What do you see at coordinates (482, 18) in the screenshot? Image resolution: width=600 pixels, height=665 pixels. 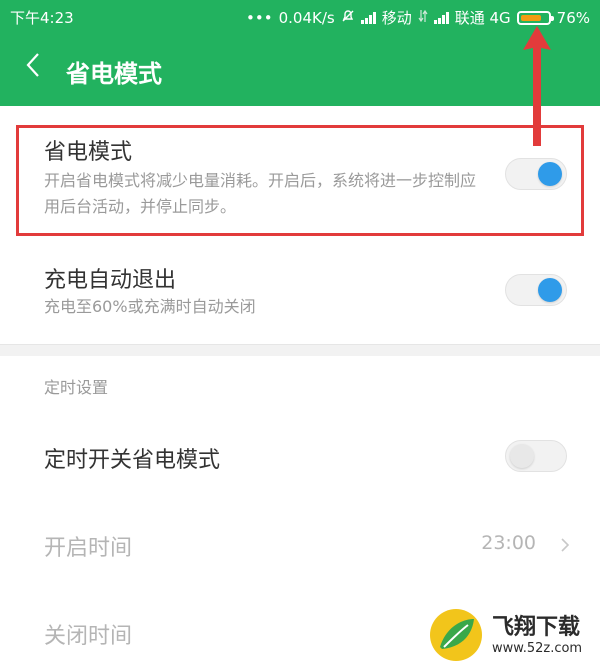 I see `carrier-2: 联通 4G` at bounding box center [482, 18].